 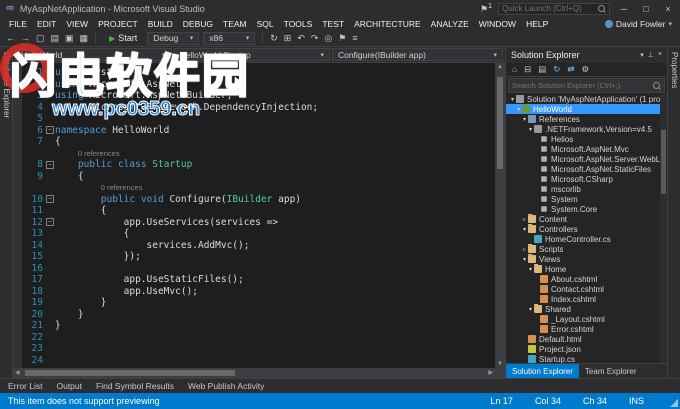 What do you see at coordinates (500, 215) in the screenshot?
I see `editor-vertical-scrollbar: ▲ ▼` at bounding box center [500, 215].